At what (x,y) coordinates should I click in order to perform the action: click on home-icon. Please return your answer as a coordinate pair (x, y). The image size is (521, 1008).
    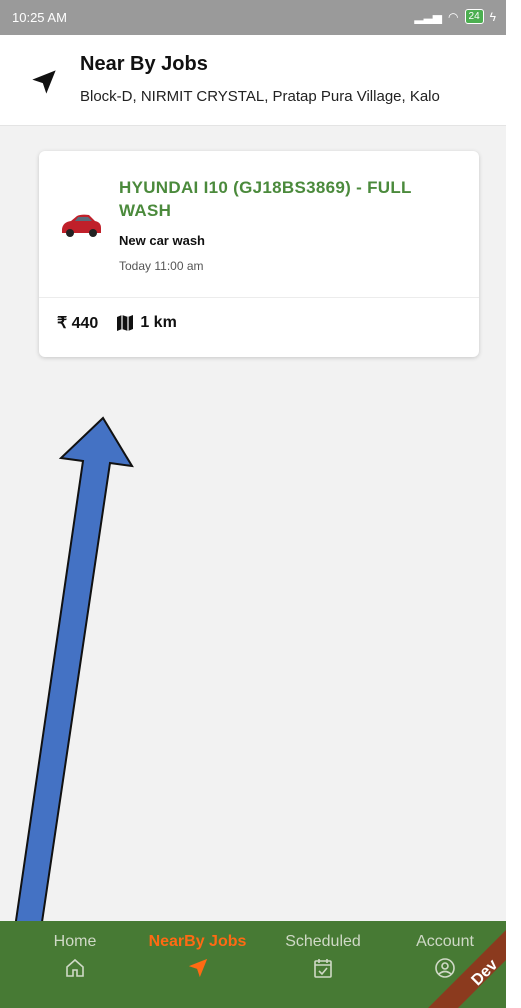
    Looking at the image, I should click on (75, 967).